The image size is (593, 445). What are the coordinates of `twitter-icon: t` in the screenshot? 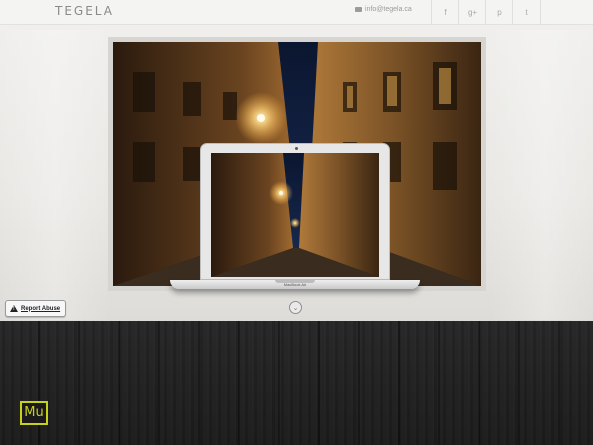 It's located at (526, 12).